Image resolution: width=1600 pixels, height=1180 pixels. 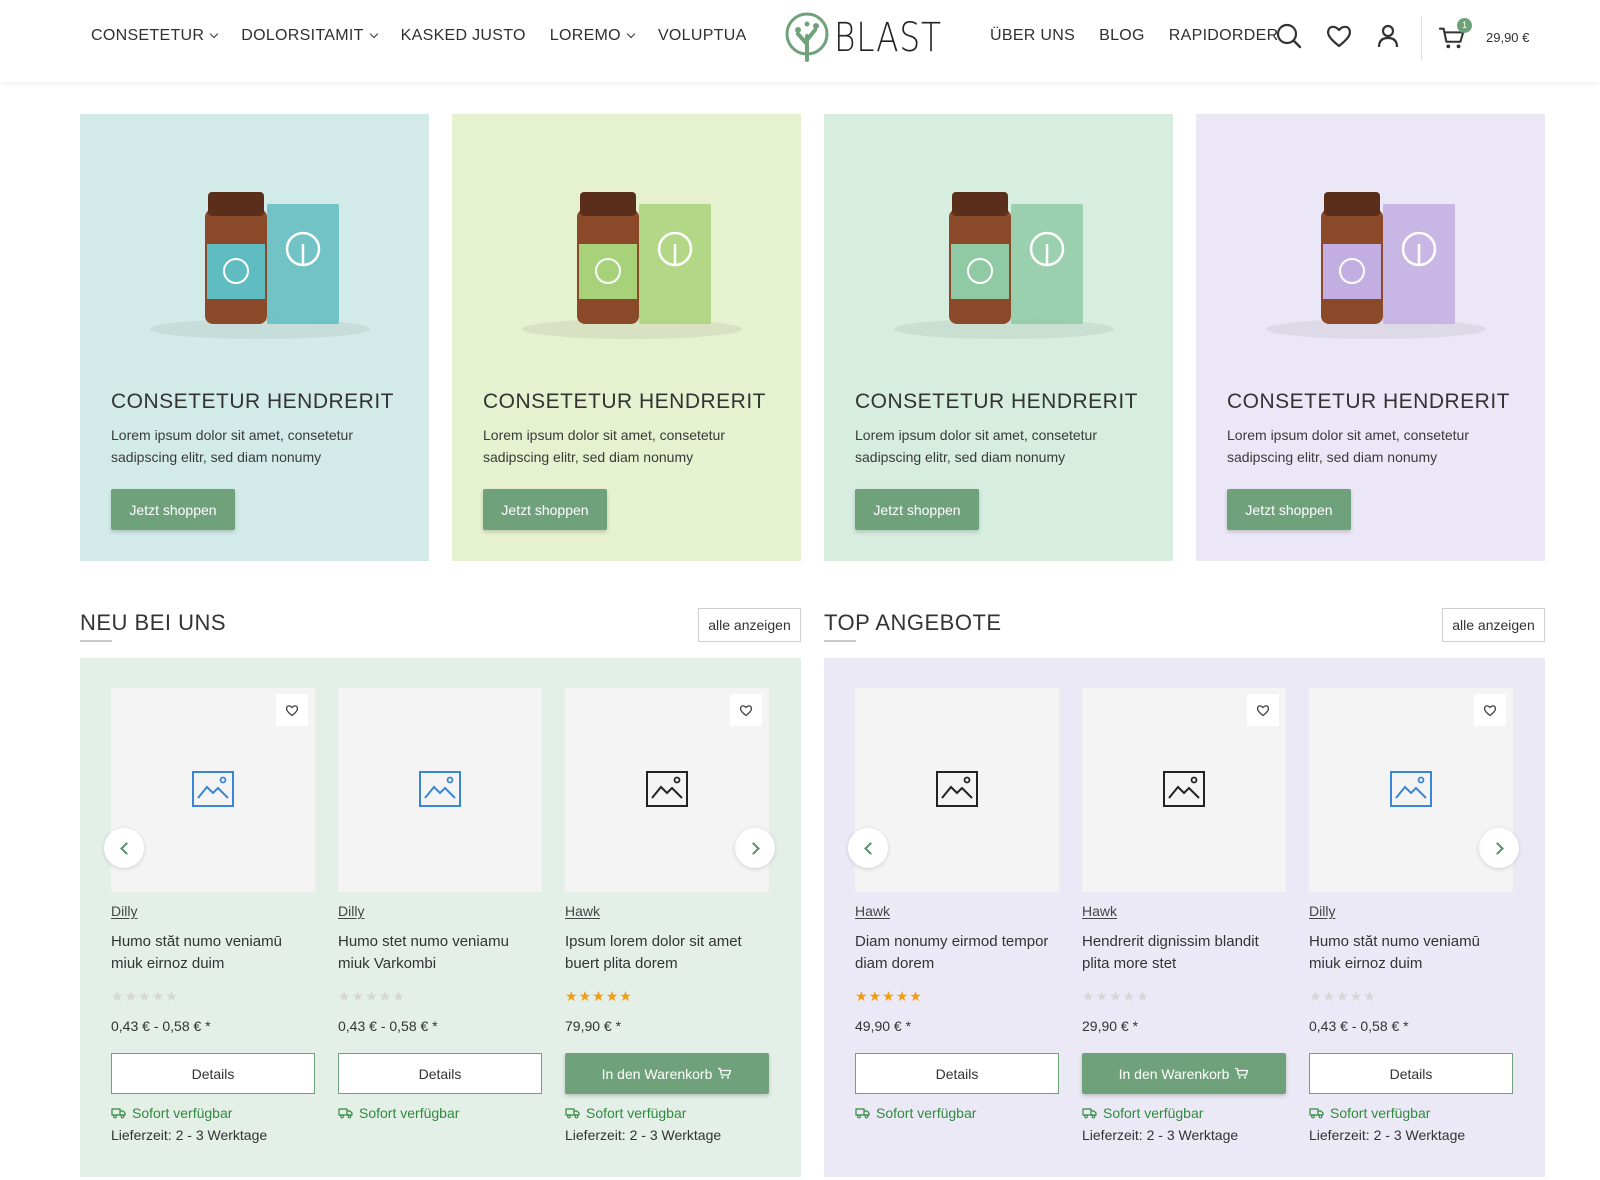 I want to click on nav-item-dolorsitamit: DOLORSITAMIT, so click(x=309, y=36).